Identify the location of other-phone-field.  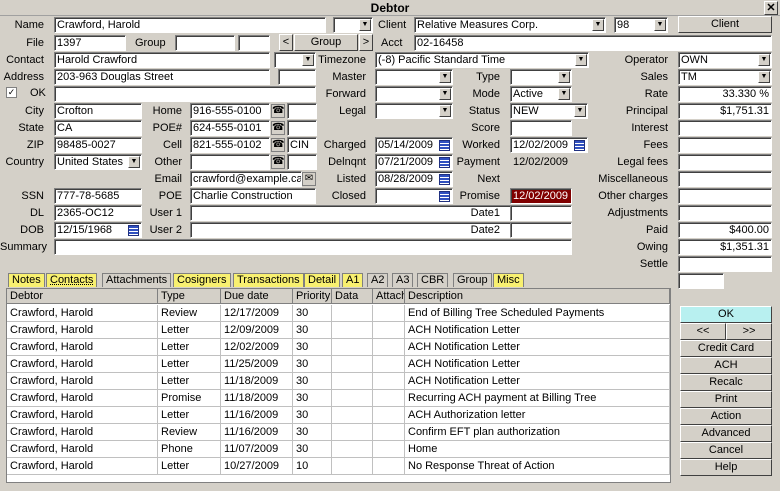
(230, 162).